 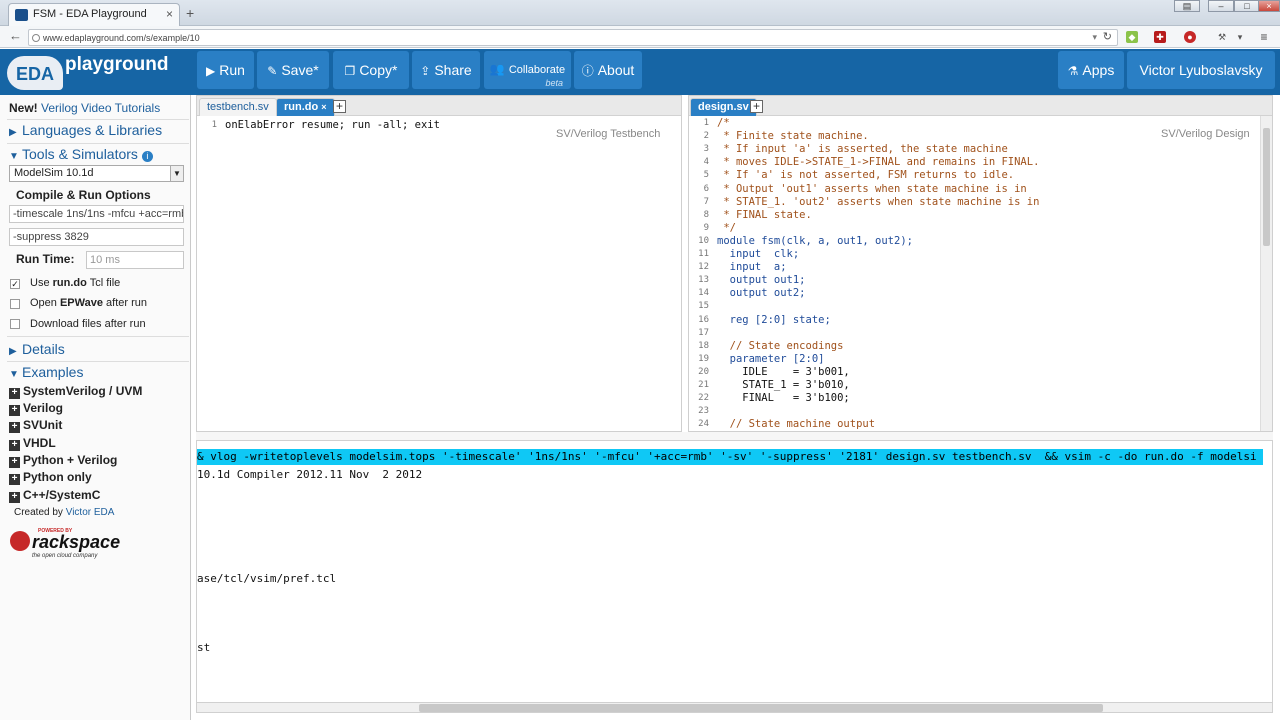 I want to click on line-number: 21, so click(x=703, y=385).